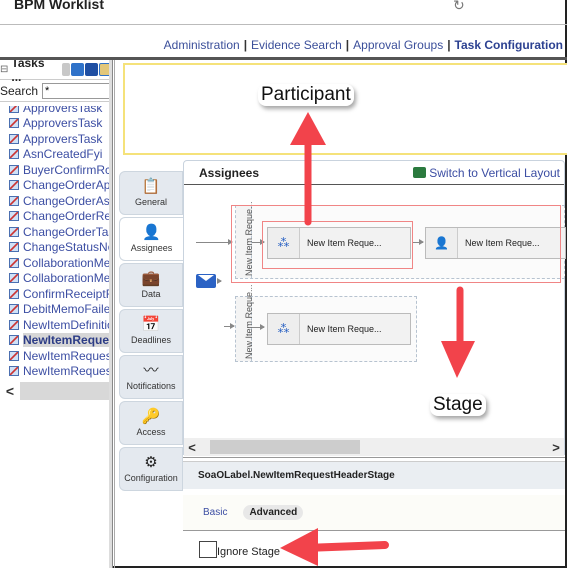 Image resolution: width=567 pixels, height=568 pixels. Describe the element at coordinates (334, 547) in the screenshot. I see `ignore-stage-arrow` at that location.